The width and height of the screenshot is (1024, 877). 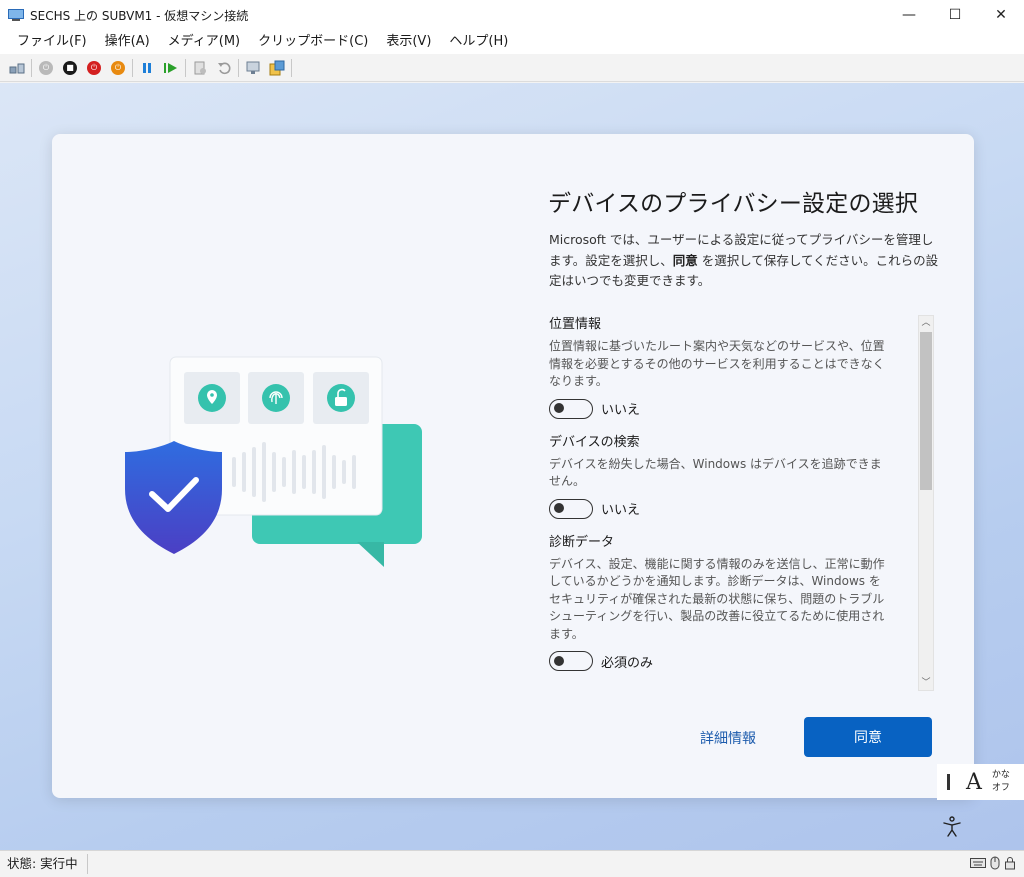 I want to click on revert-icon, so click(x=224, y=68).